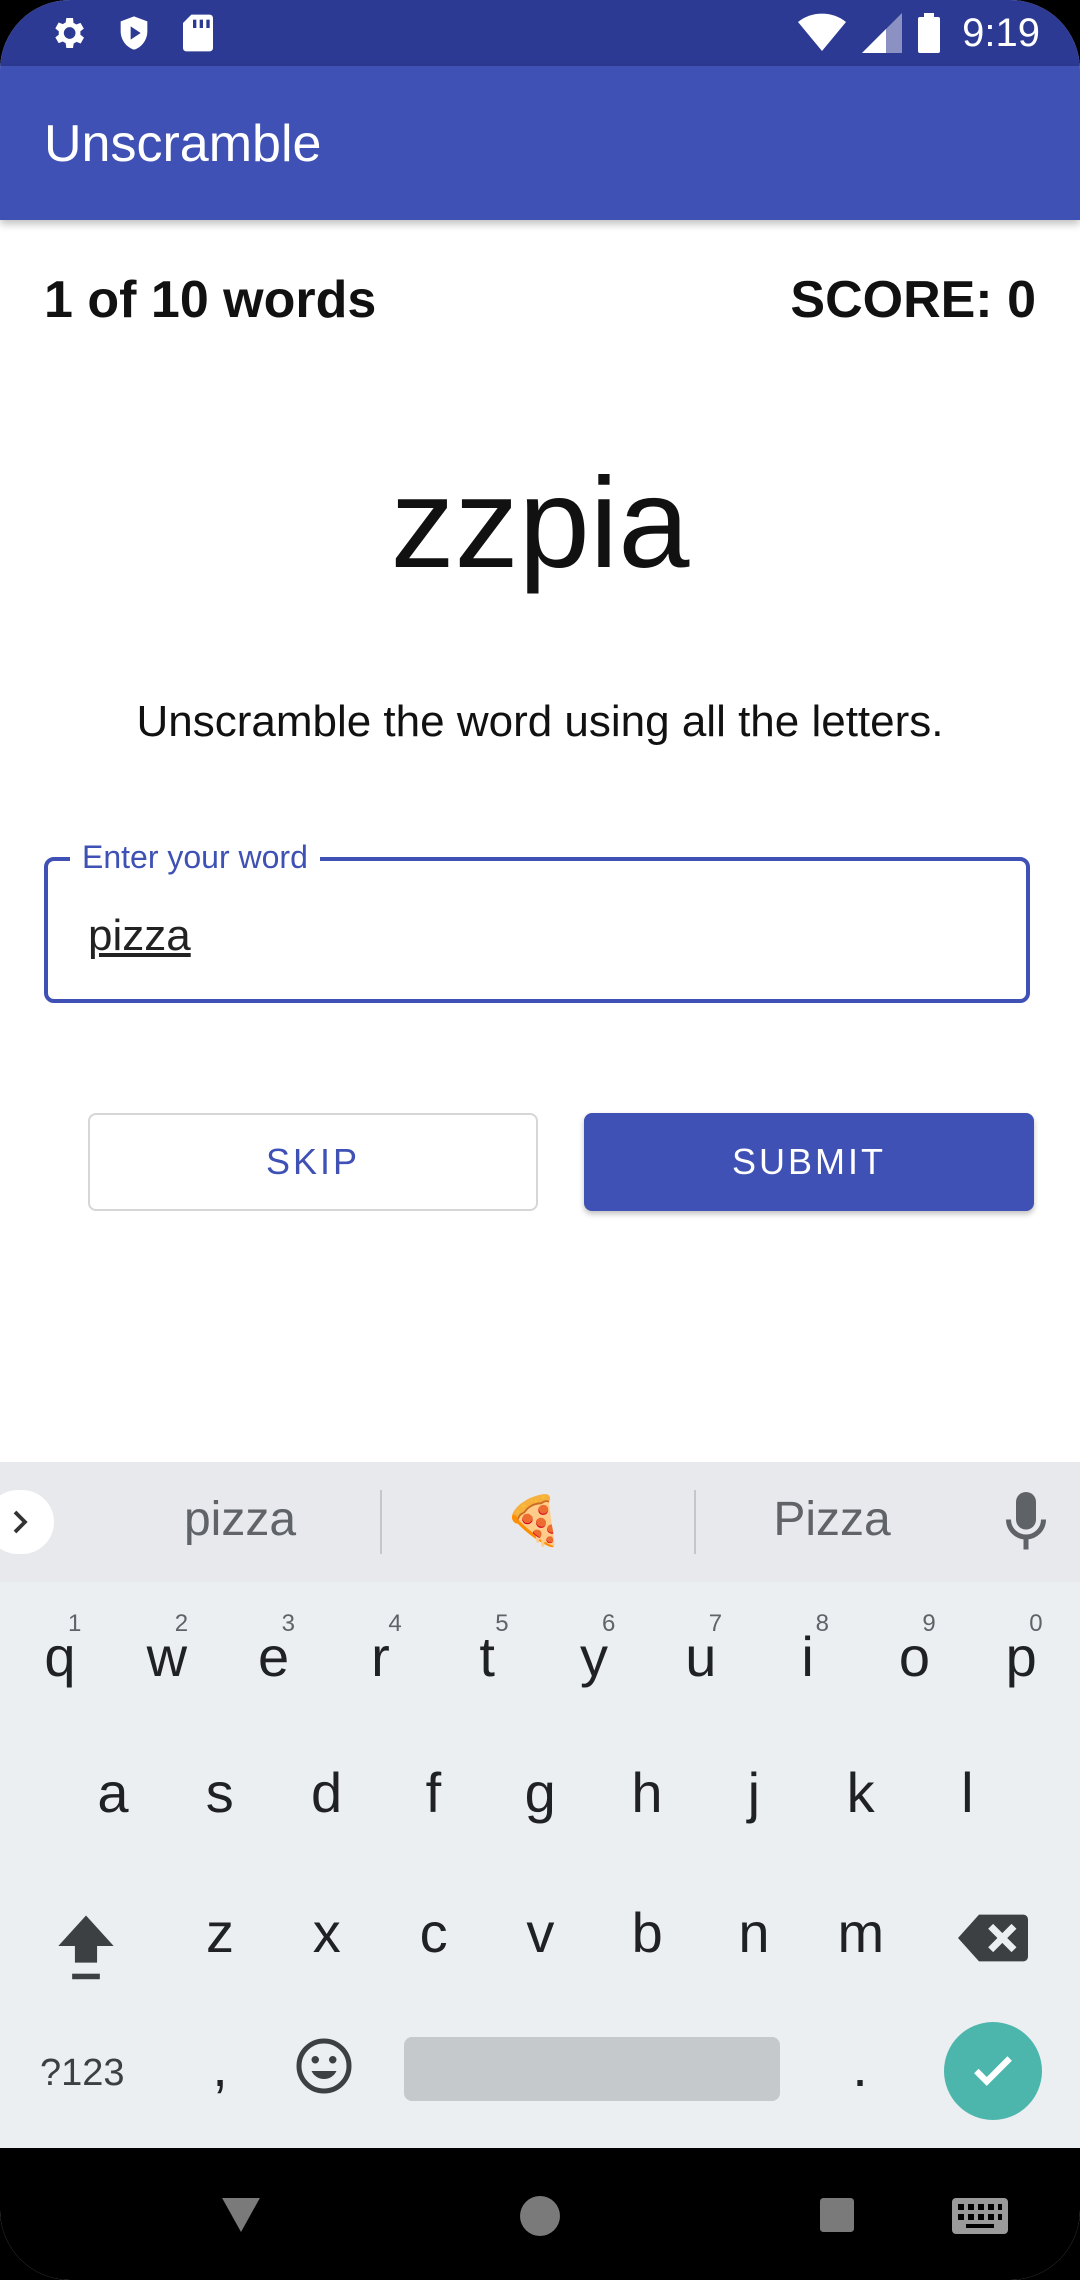  What do you see at coordinates (754, 1932) in the screenshot?
I see `key-n: n` at bounding box center [754, 1932].